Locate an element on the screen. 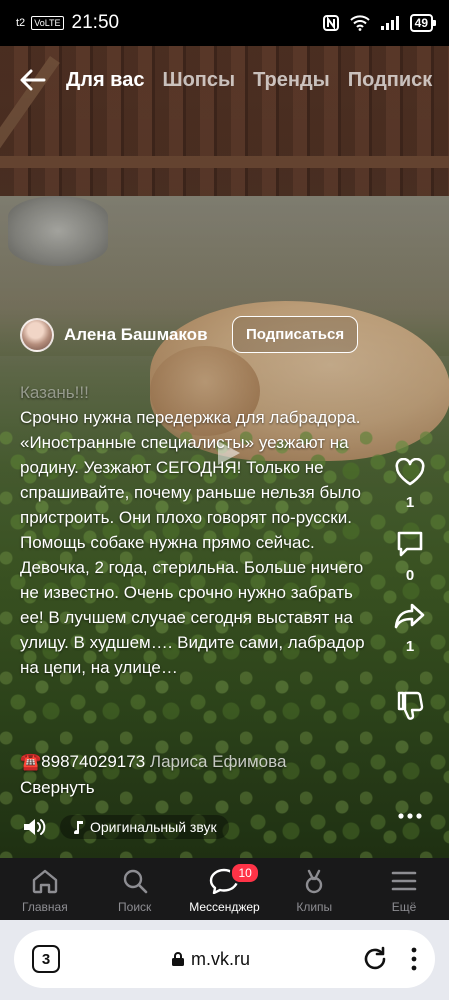 Image resolution: width=449 pixels, height=1000 pixels. signal-icon is located at coordinates (389, 23).